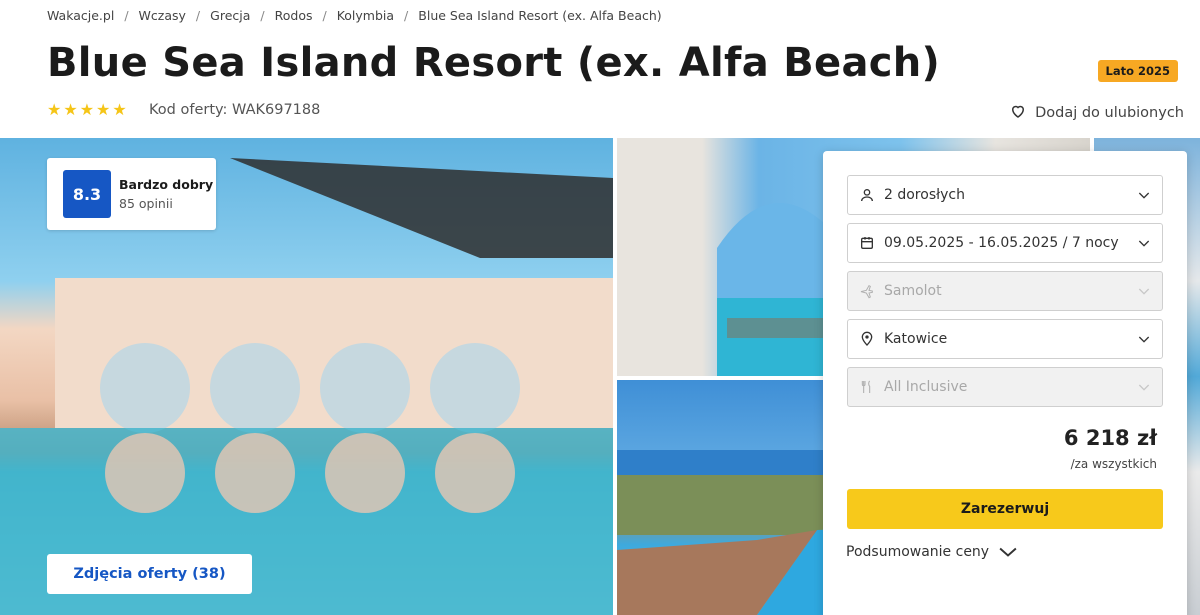  What do you see at coordinates (867, 339) in the screenshot?
I see `location-pin-icon` at bounding box center [867, 339].